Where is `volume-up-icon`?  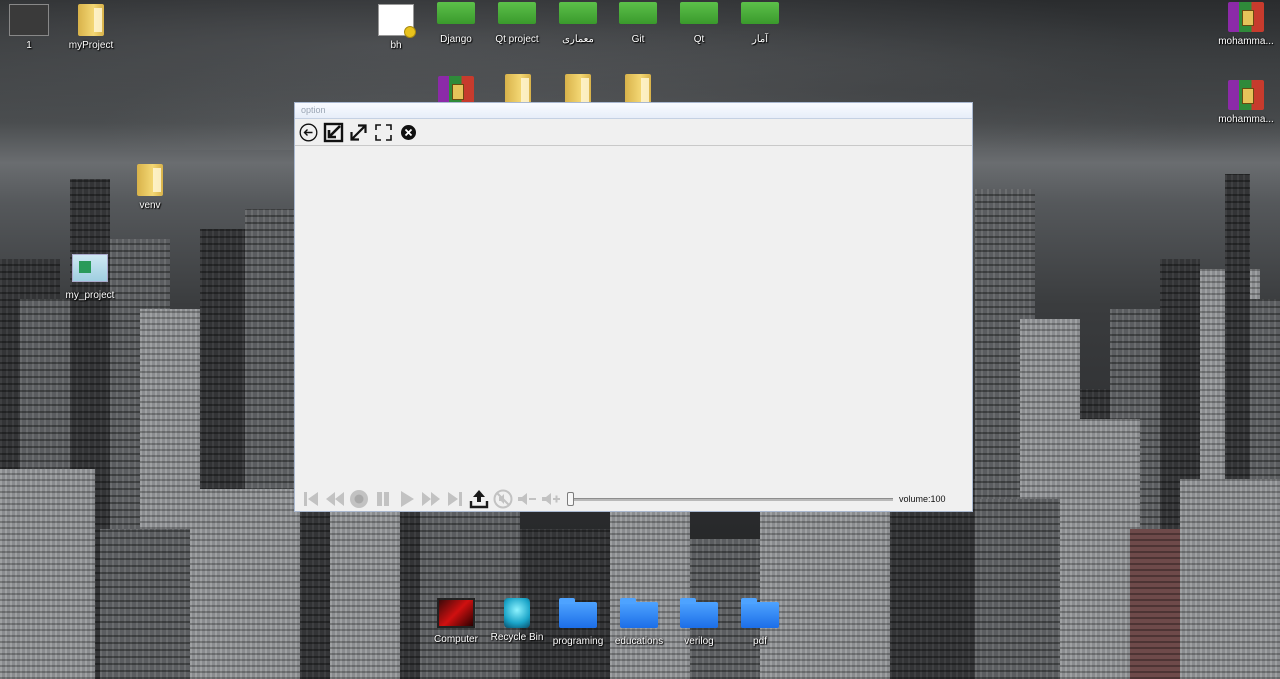 volume-up-icon is located at coordinates (551, 499).